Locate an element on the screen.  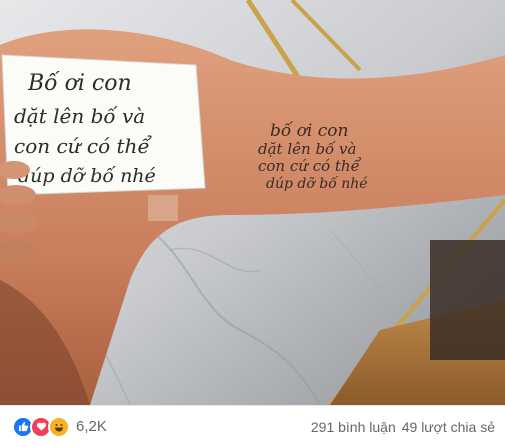
haha-icon is located at coordinates (59, 426).